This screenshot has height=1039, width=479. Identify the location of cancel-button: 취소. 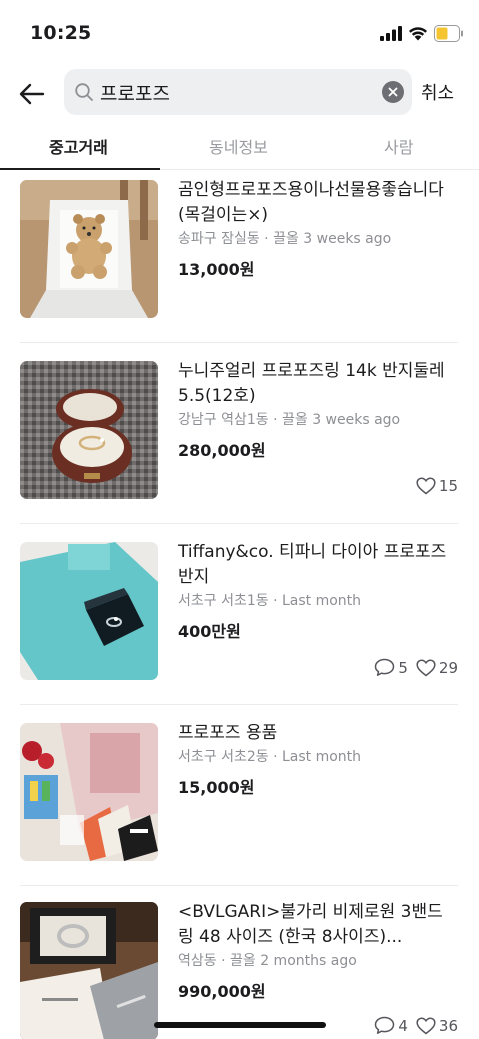
(437, 92).